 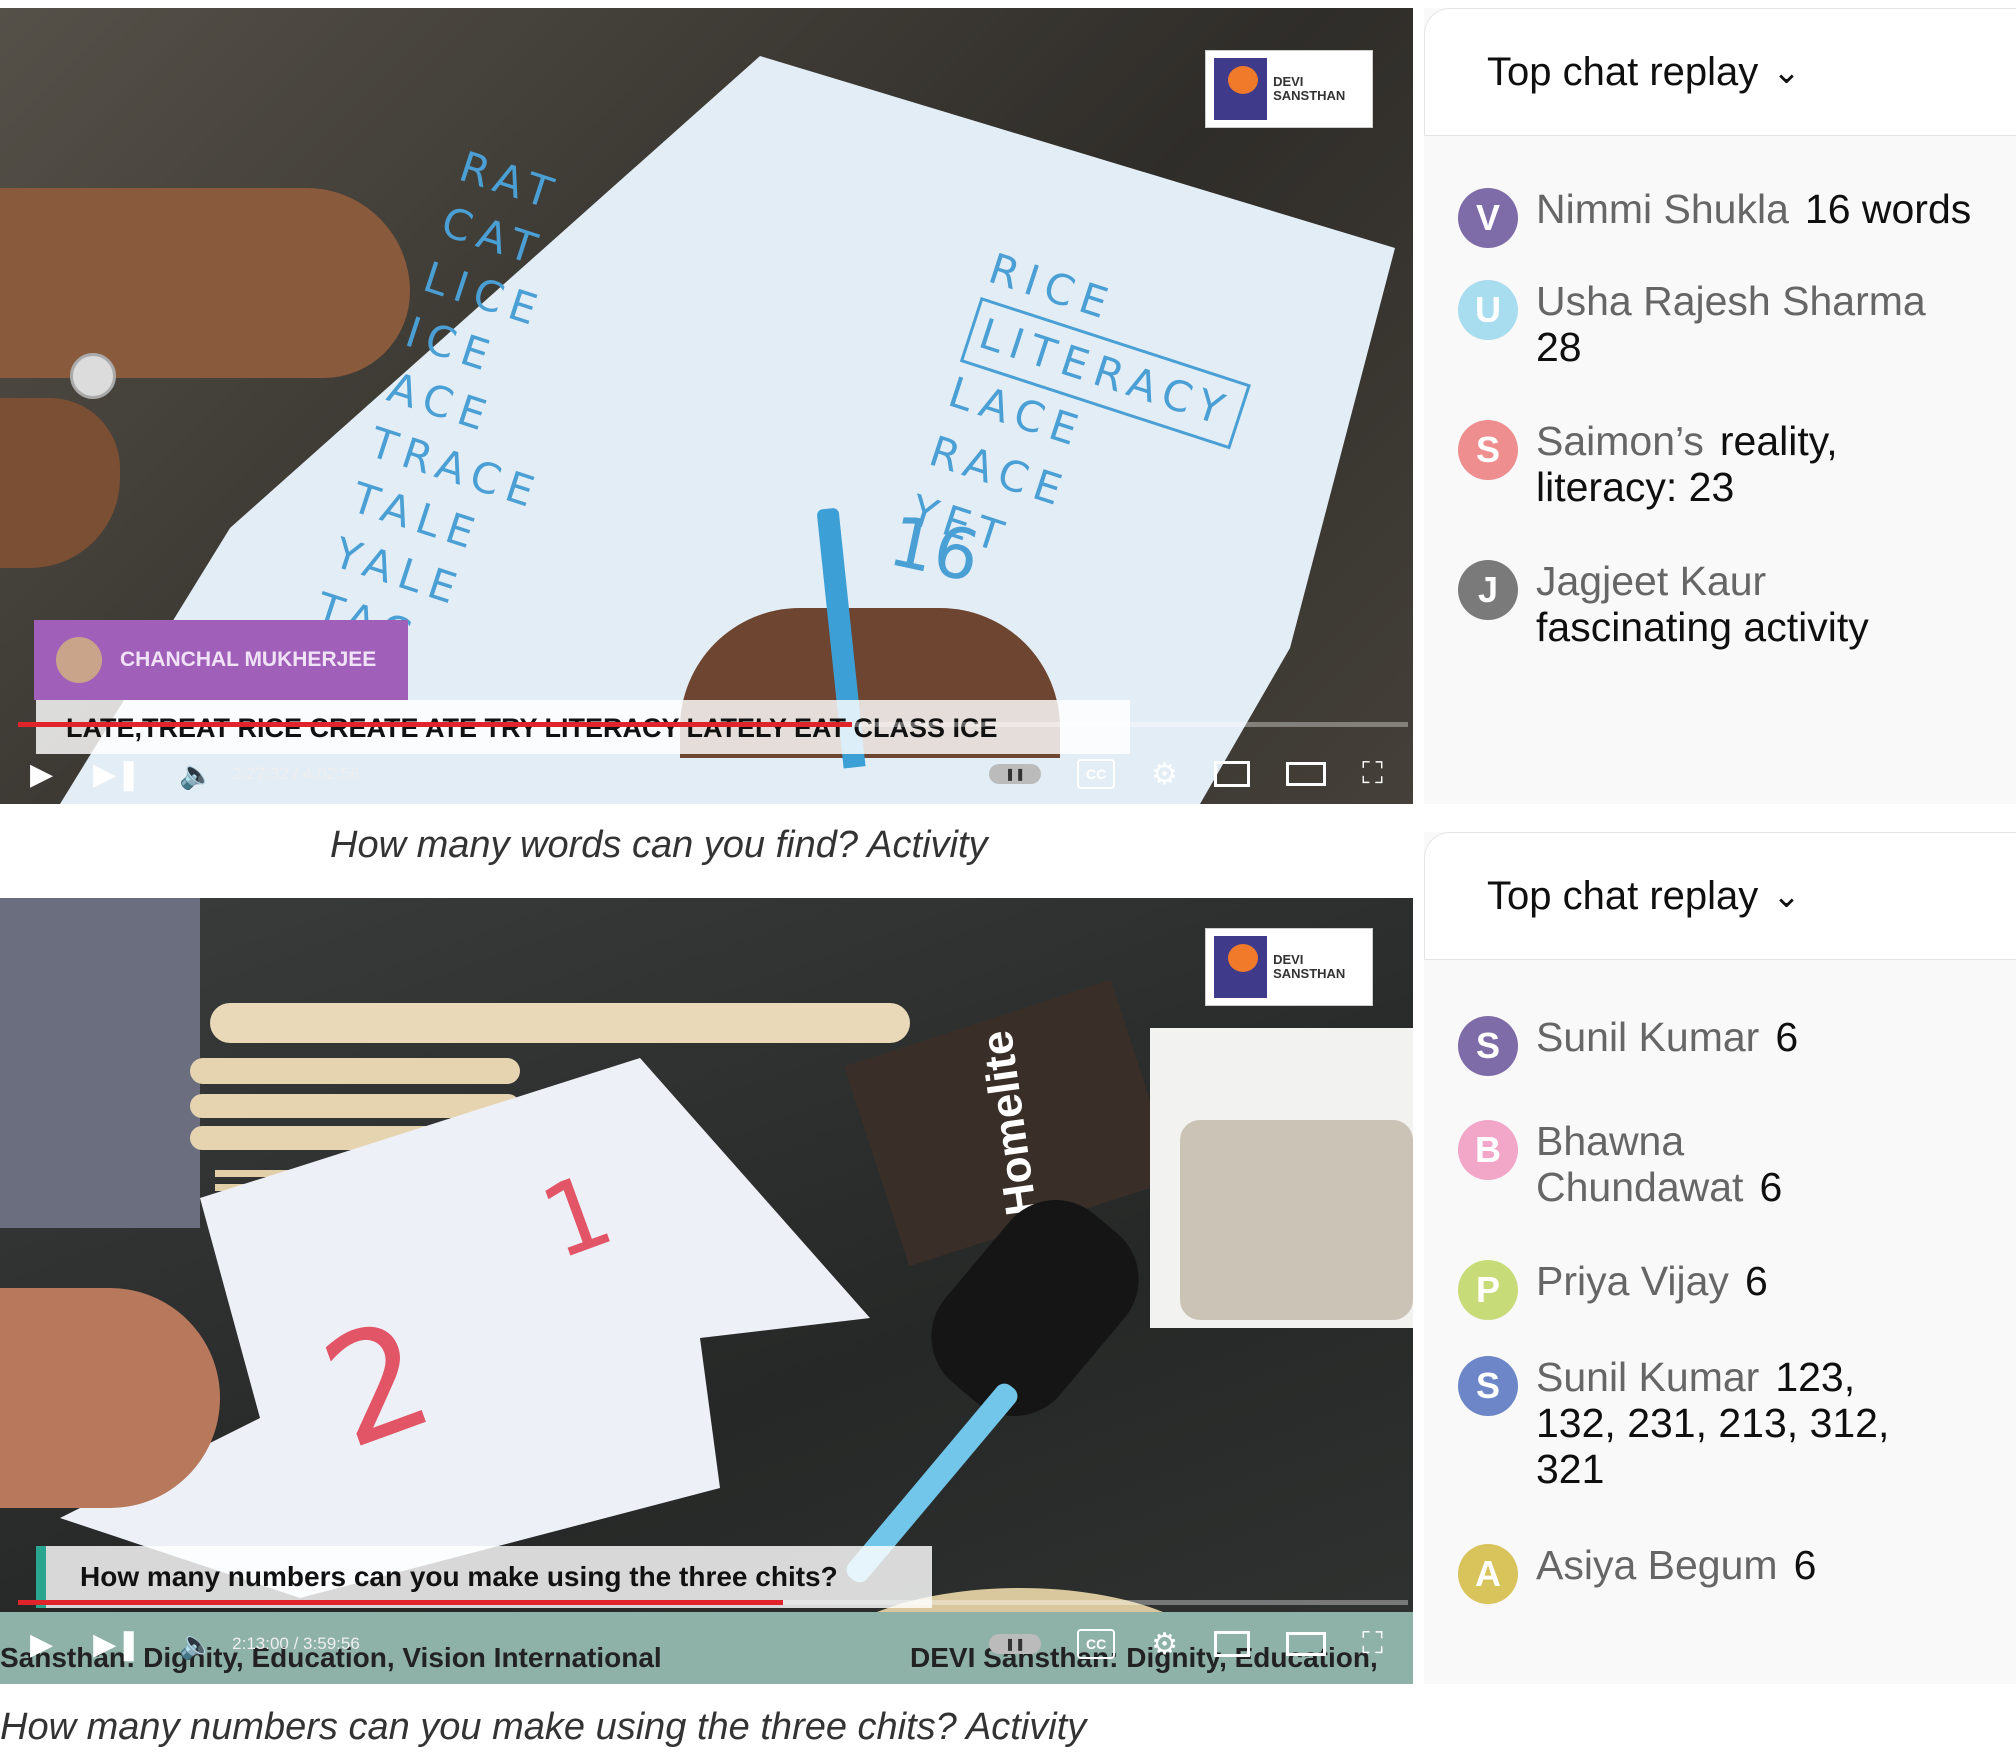 I want to click on chat-message: S Sunil Kumar 6, so click(x=1727, y=1045).